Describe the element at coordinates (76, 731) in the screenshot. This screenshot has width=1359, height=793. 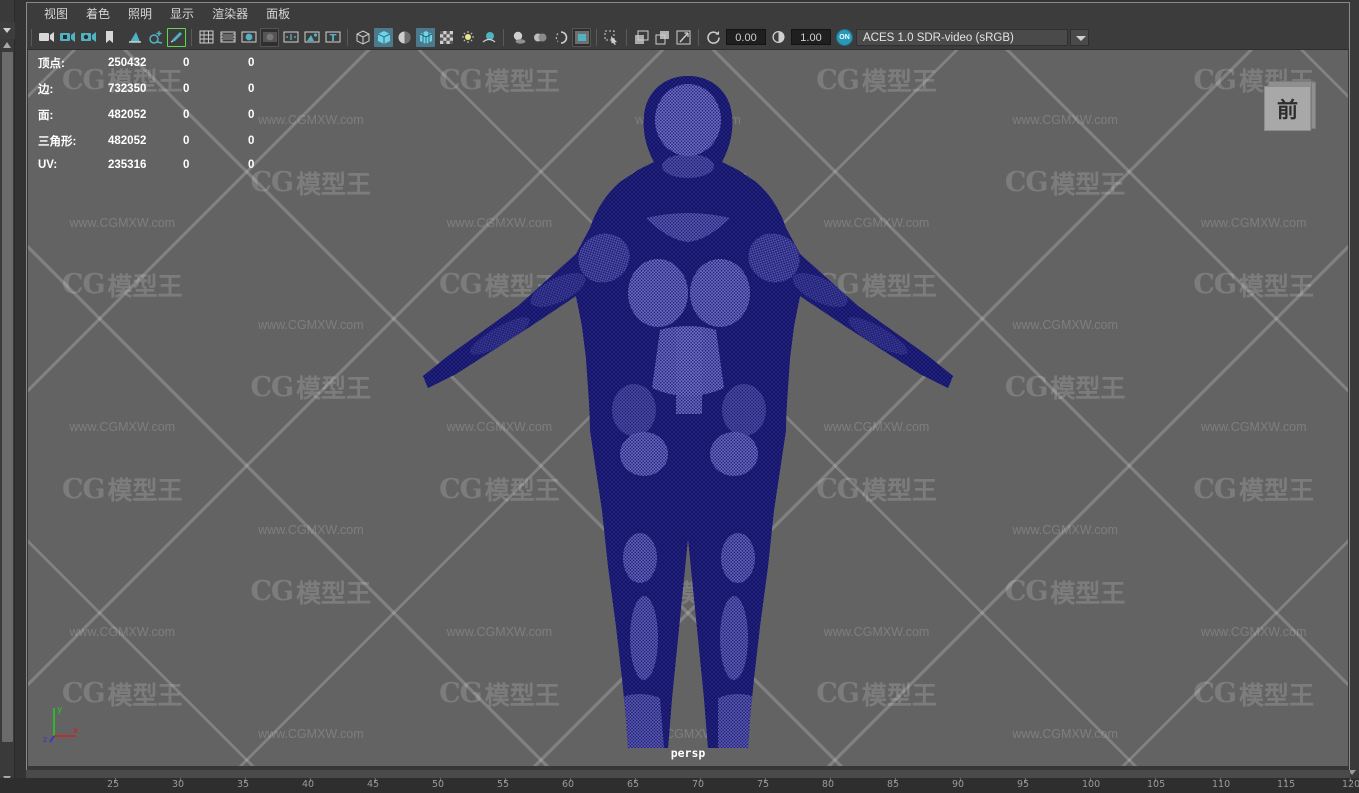
I see `svg-text: x` at that location.